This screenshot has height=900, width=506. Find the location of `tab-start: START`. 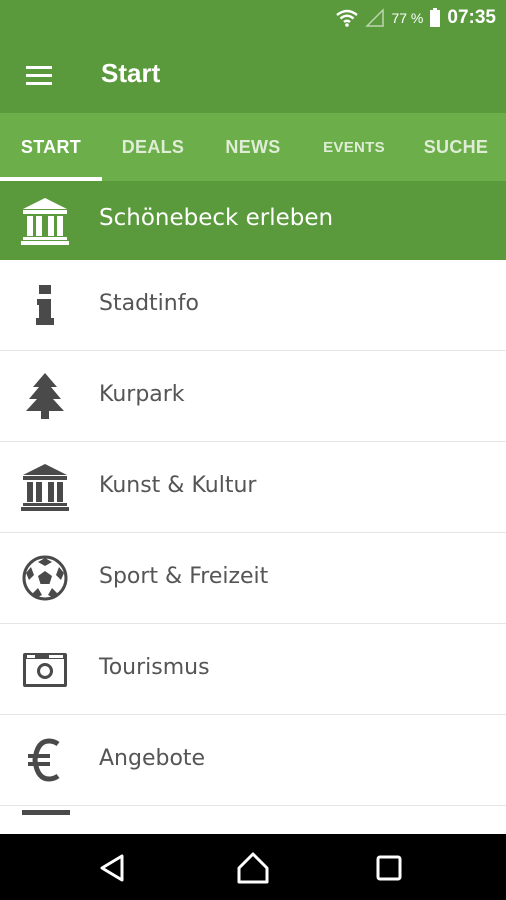

tab-start: START is located at coordinates (51, 147).